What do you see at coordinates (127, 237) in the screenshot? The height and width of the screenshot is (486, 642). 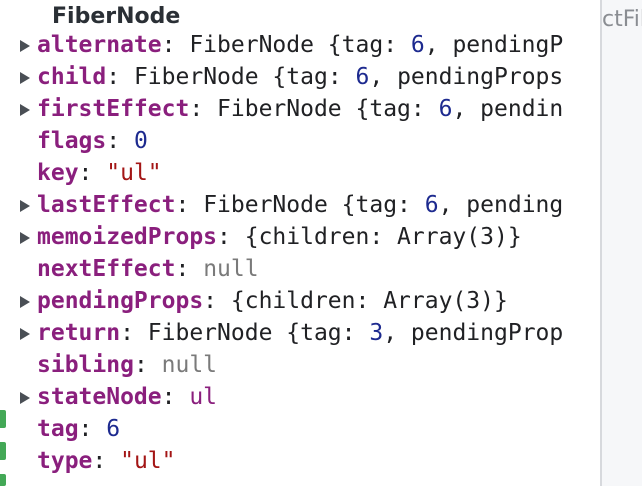 I see `property-key: memoizedProps` at bounding box center [127, 237].